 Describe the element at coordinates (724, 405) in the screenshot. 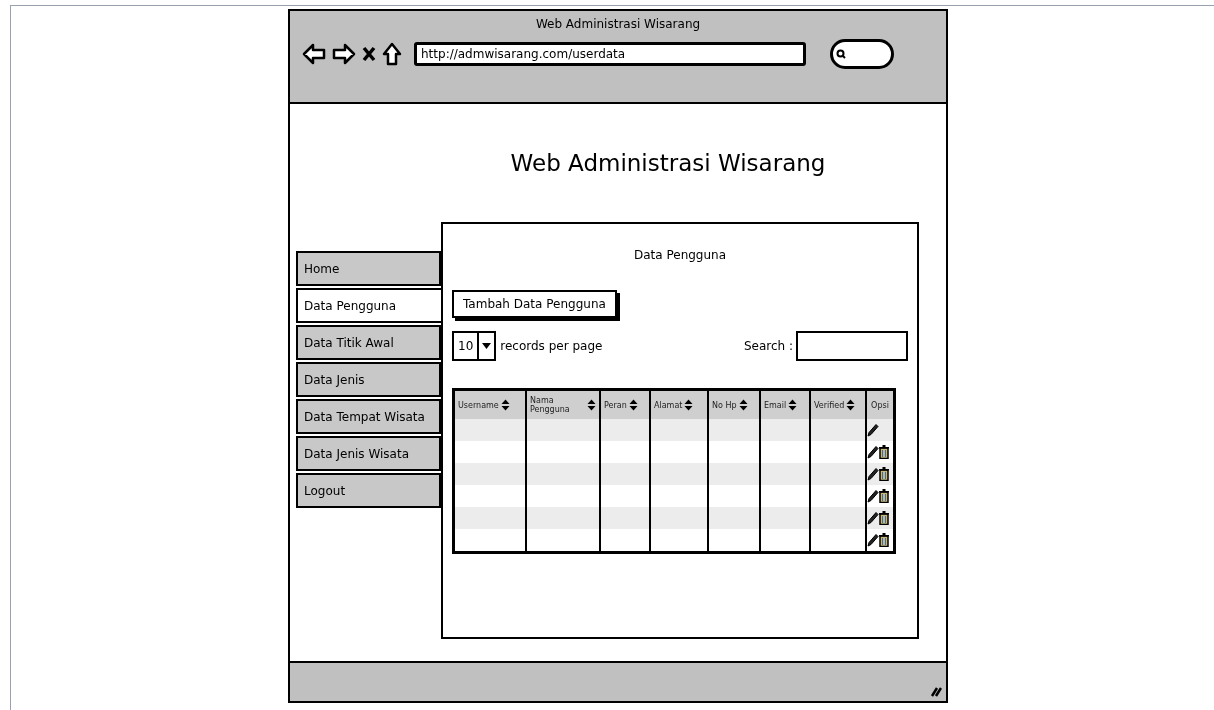

I see `column-header: No Hp` at that location.